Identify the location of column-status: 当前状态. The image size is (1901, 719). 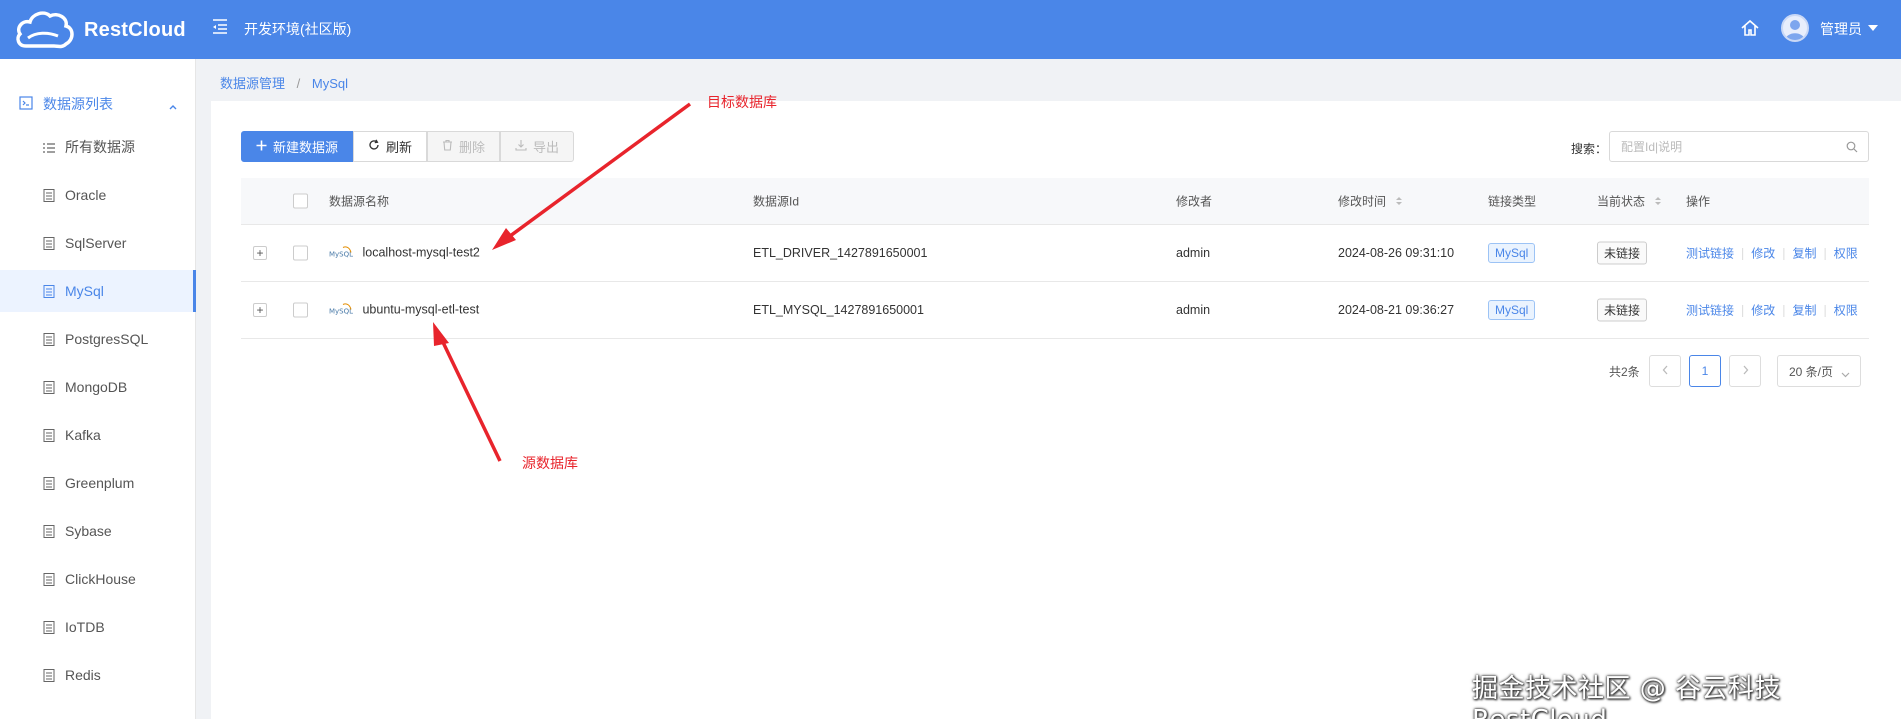
(1629, 201).